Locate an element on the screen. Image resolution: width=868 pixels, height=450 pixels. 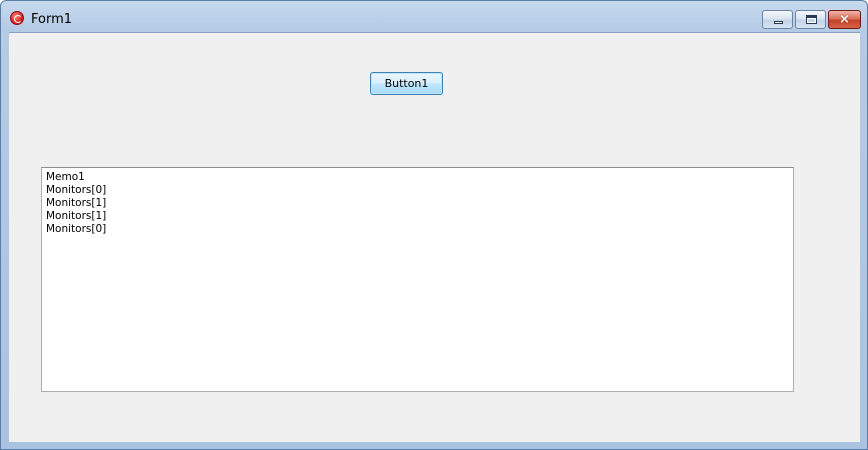
window-title: Form1 is located at coordinates (52, 19).